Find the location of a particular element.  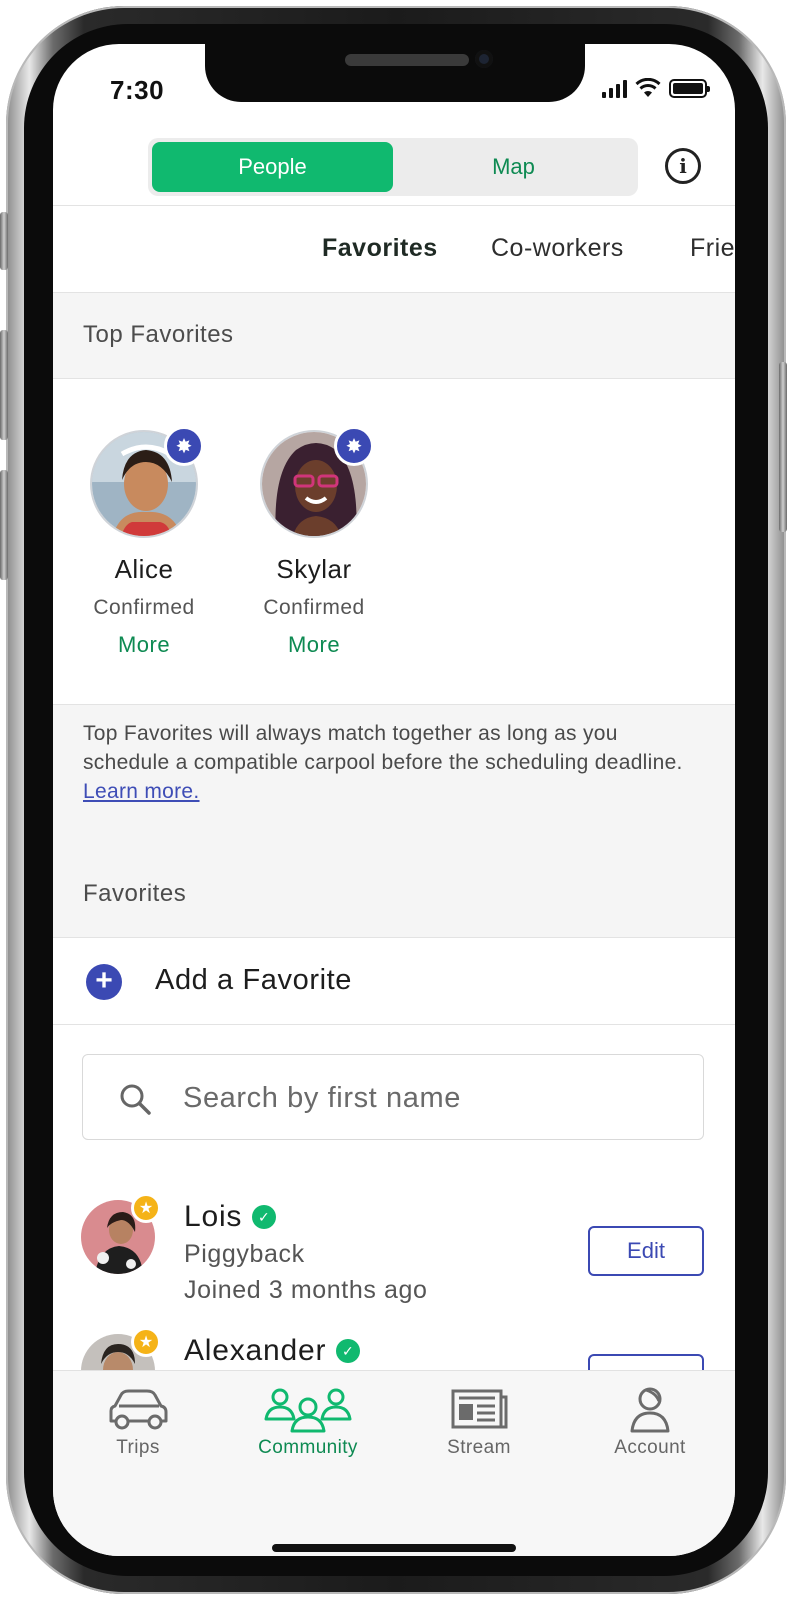

person-name: Alexander ✓ is located at coordinates (272, 1351).